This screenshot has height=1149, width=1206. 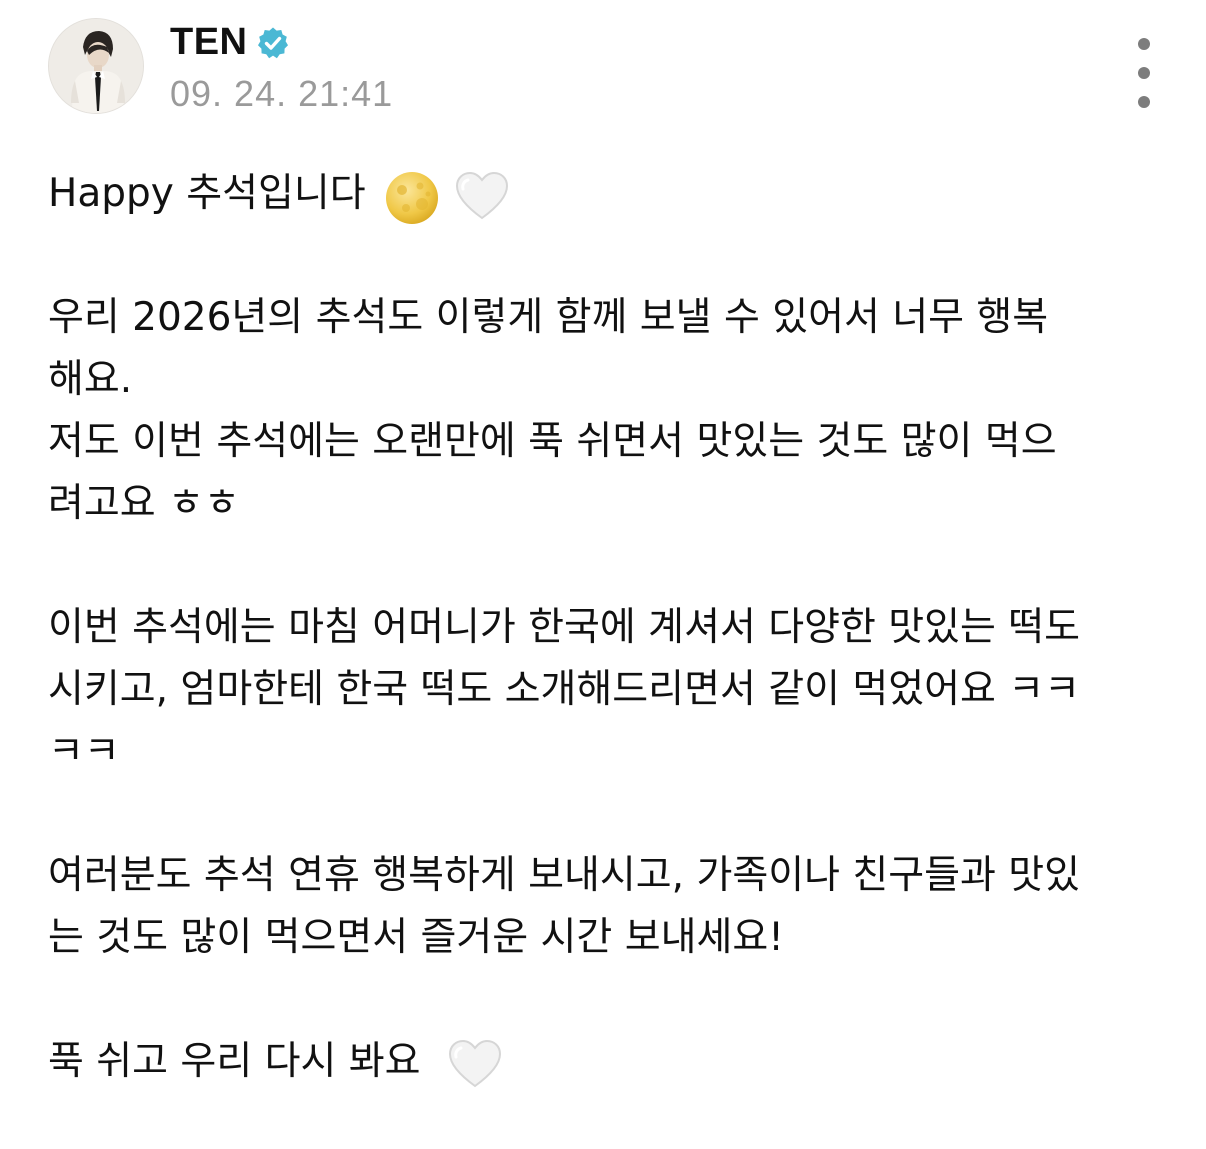 What do you see at coordinates (234, 1061) in the screenshot?
I see `post-text: 푹 쉬고 우리 다시 봐요` at bounding box center [234, 1061].